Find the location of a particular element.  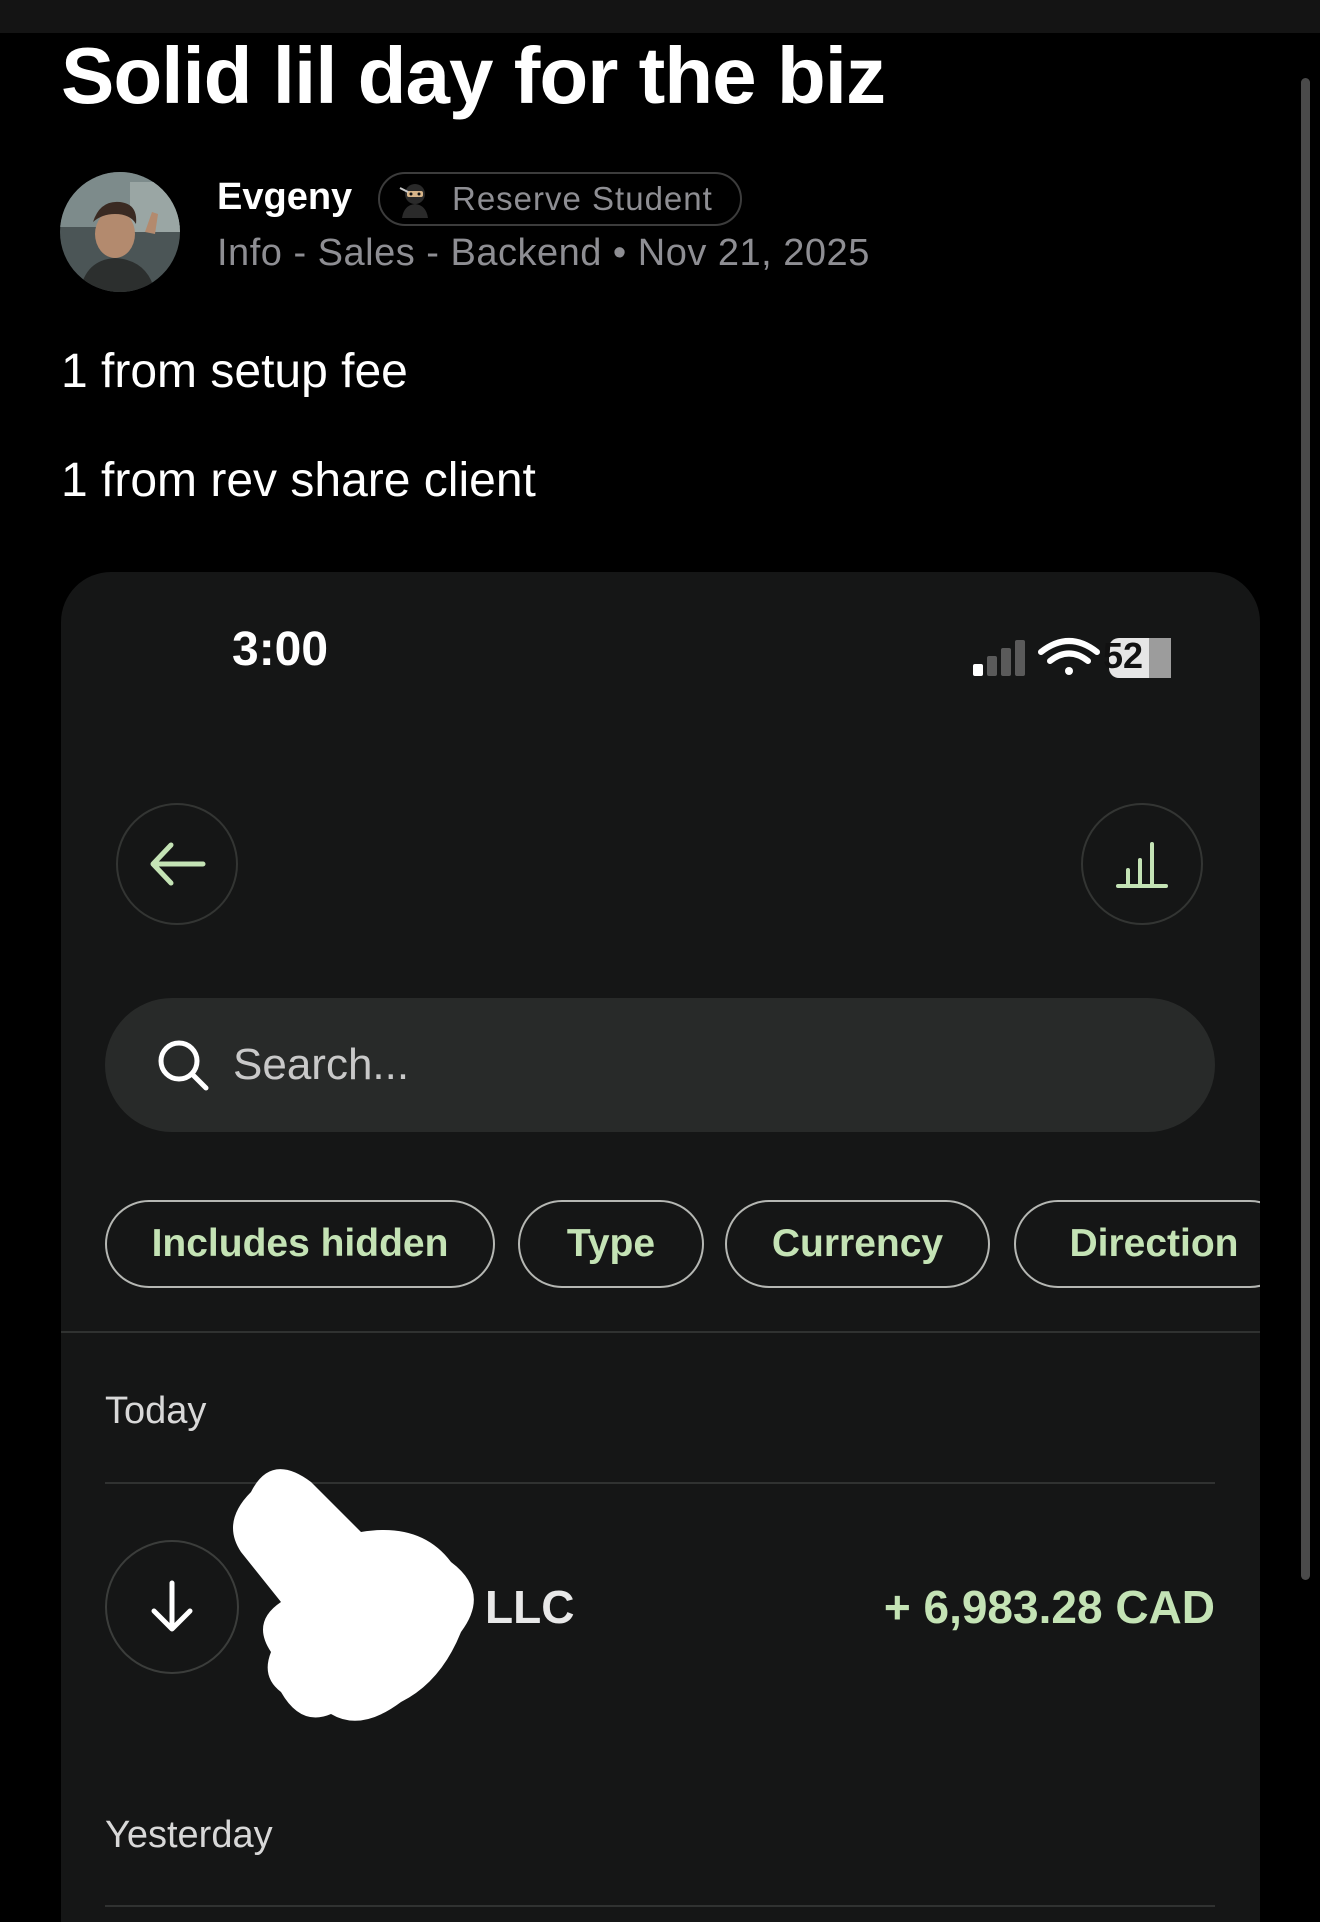

back-button is located at coordinates (177, 864).